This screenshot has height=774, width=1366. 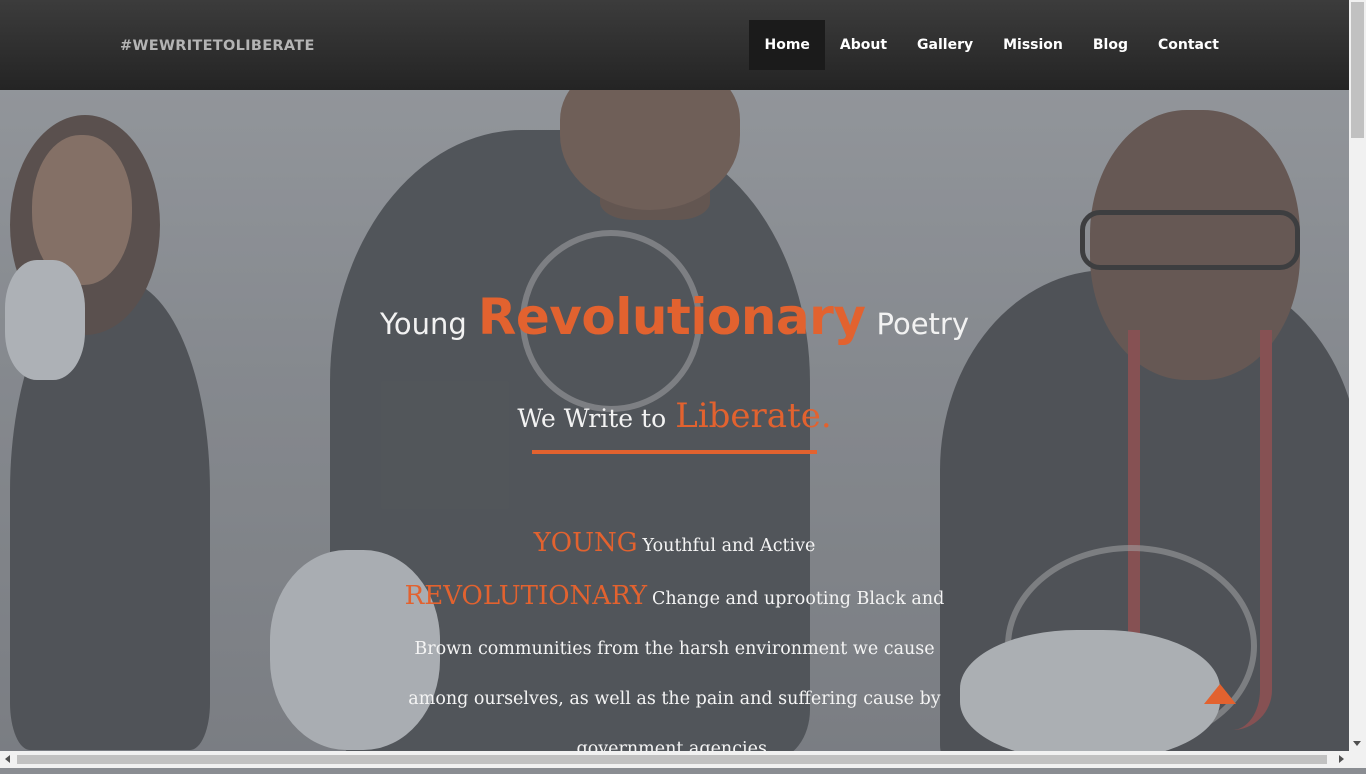 What do you see at coordinates (1357, 70) in the screenshot?
I see `vertical-scroll-thumb` at bounding box center [1357, 70].